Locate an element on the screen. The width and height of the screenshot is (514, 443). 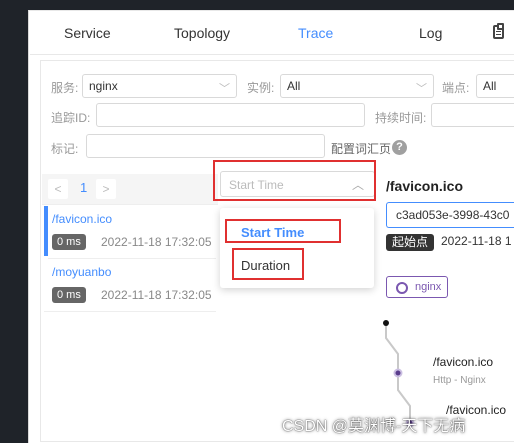
pagination: < 1 > is located at coordinates (130, 189).